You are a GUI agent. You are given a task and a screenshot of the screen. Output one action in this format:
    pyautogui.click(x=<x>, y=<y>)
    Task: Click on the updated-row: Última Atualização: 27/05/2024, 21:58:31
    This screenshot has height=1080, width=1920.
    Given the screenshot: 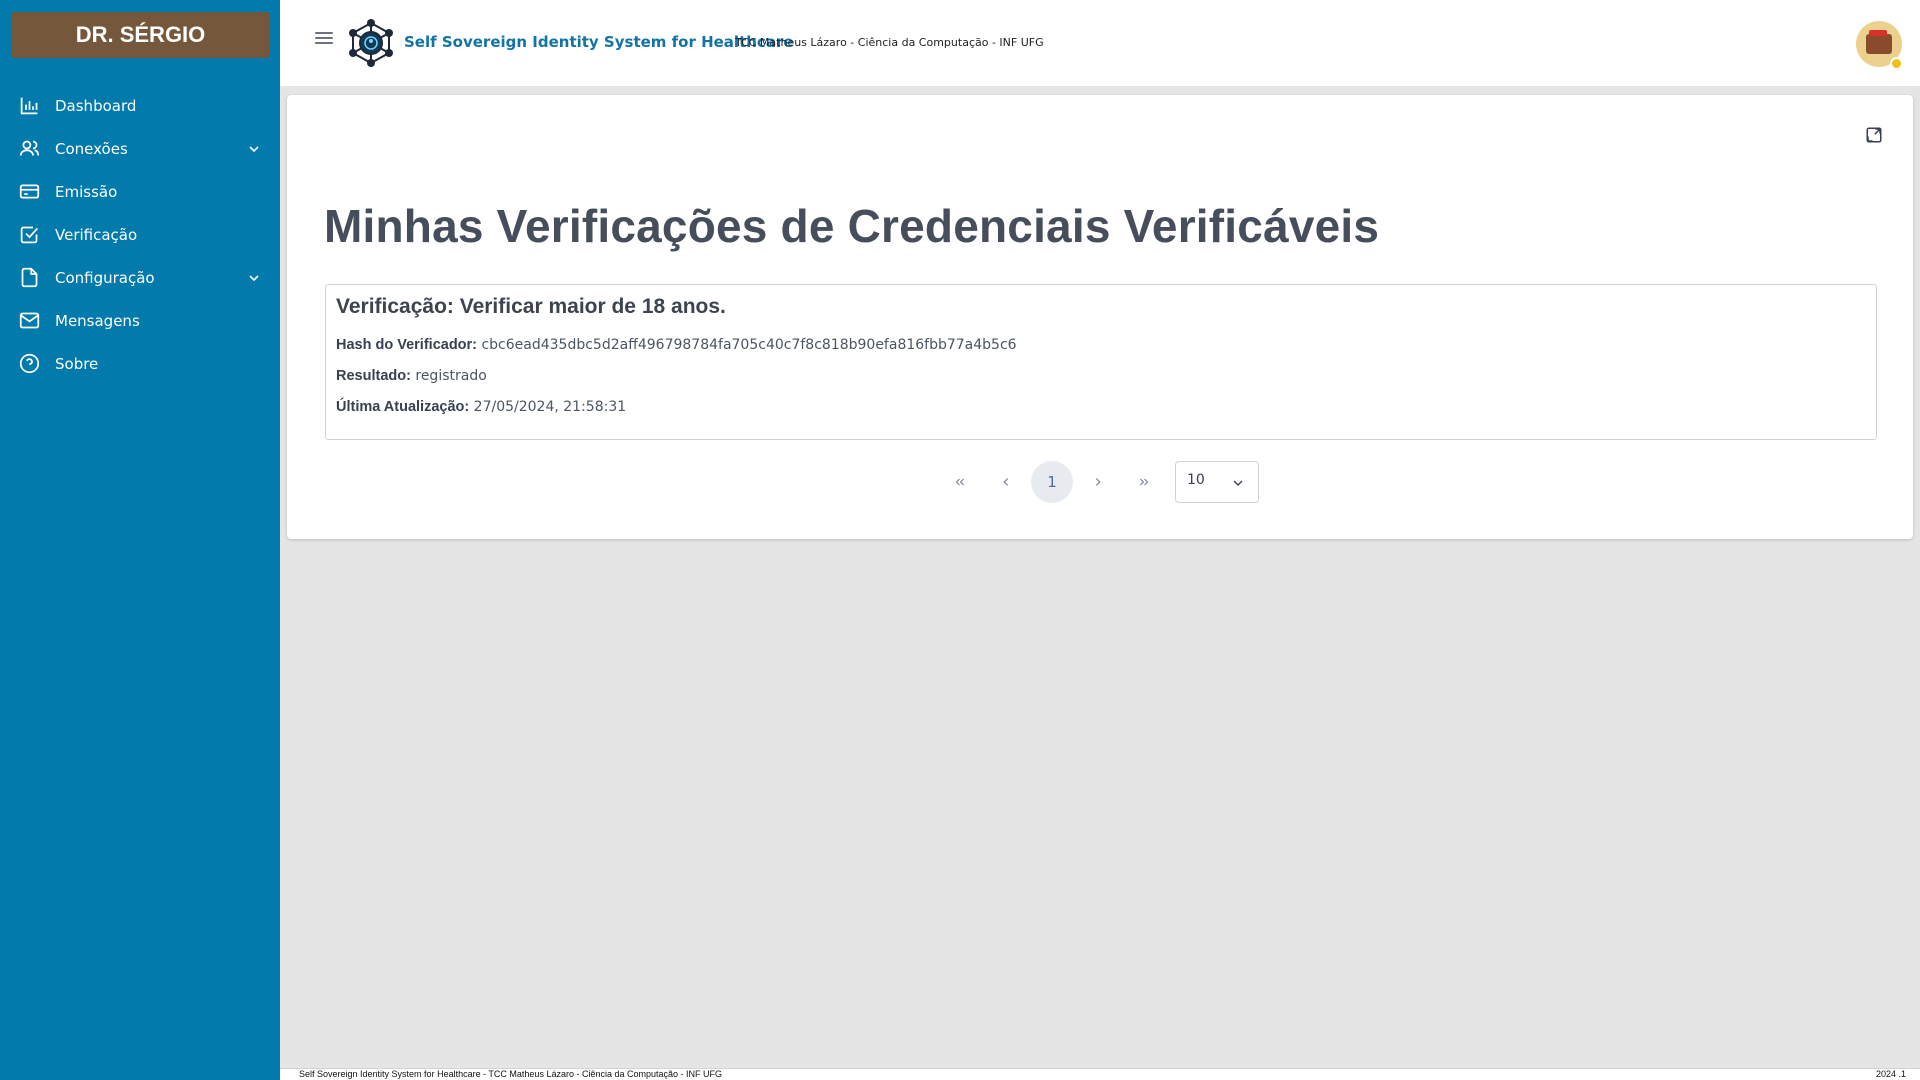 What is the action you would take?
    pyautogui.click(x=481, y=407)
    